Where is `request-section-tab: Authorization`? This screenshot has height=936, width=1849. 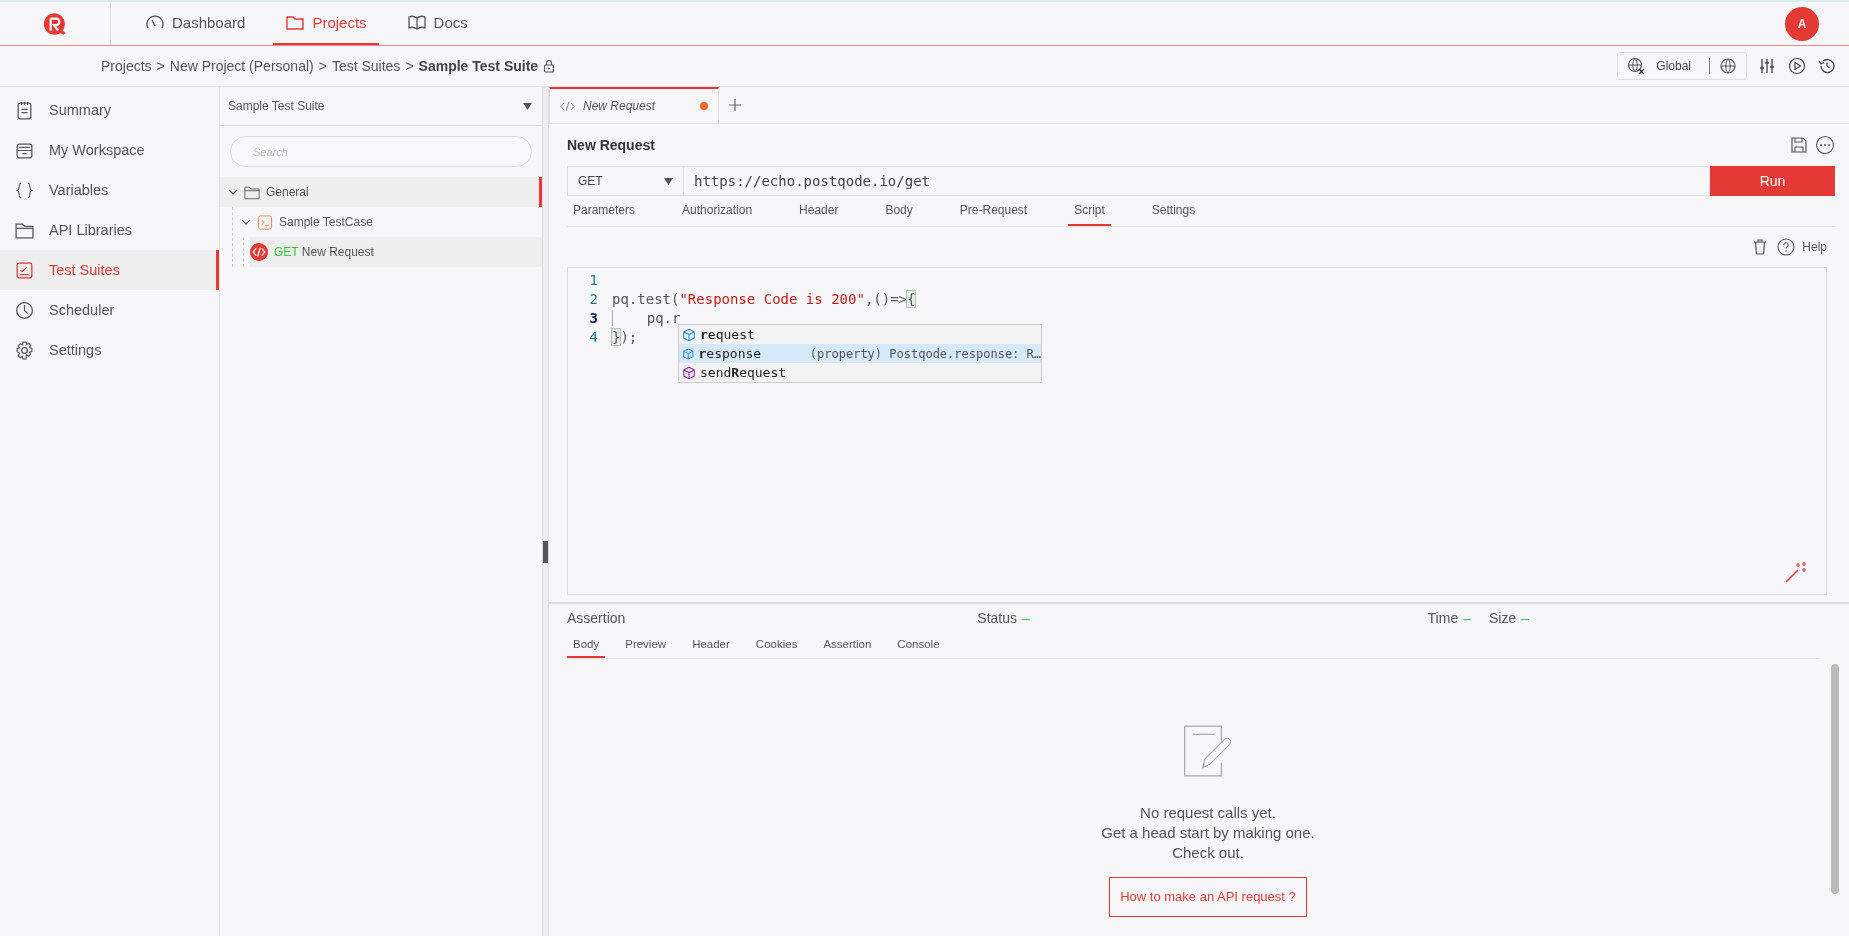 request-section-tab: Authorization is located at coordinates (717, 211).